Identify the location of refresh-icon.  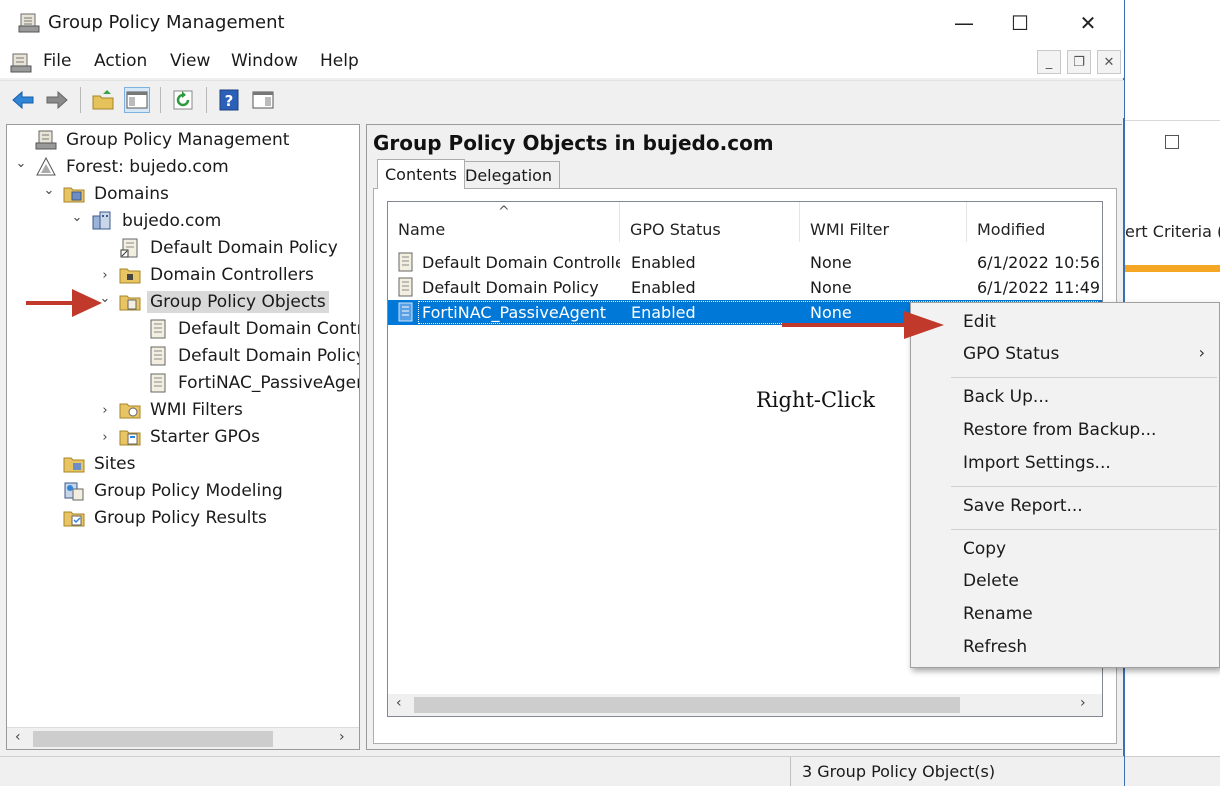
(183, 100).